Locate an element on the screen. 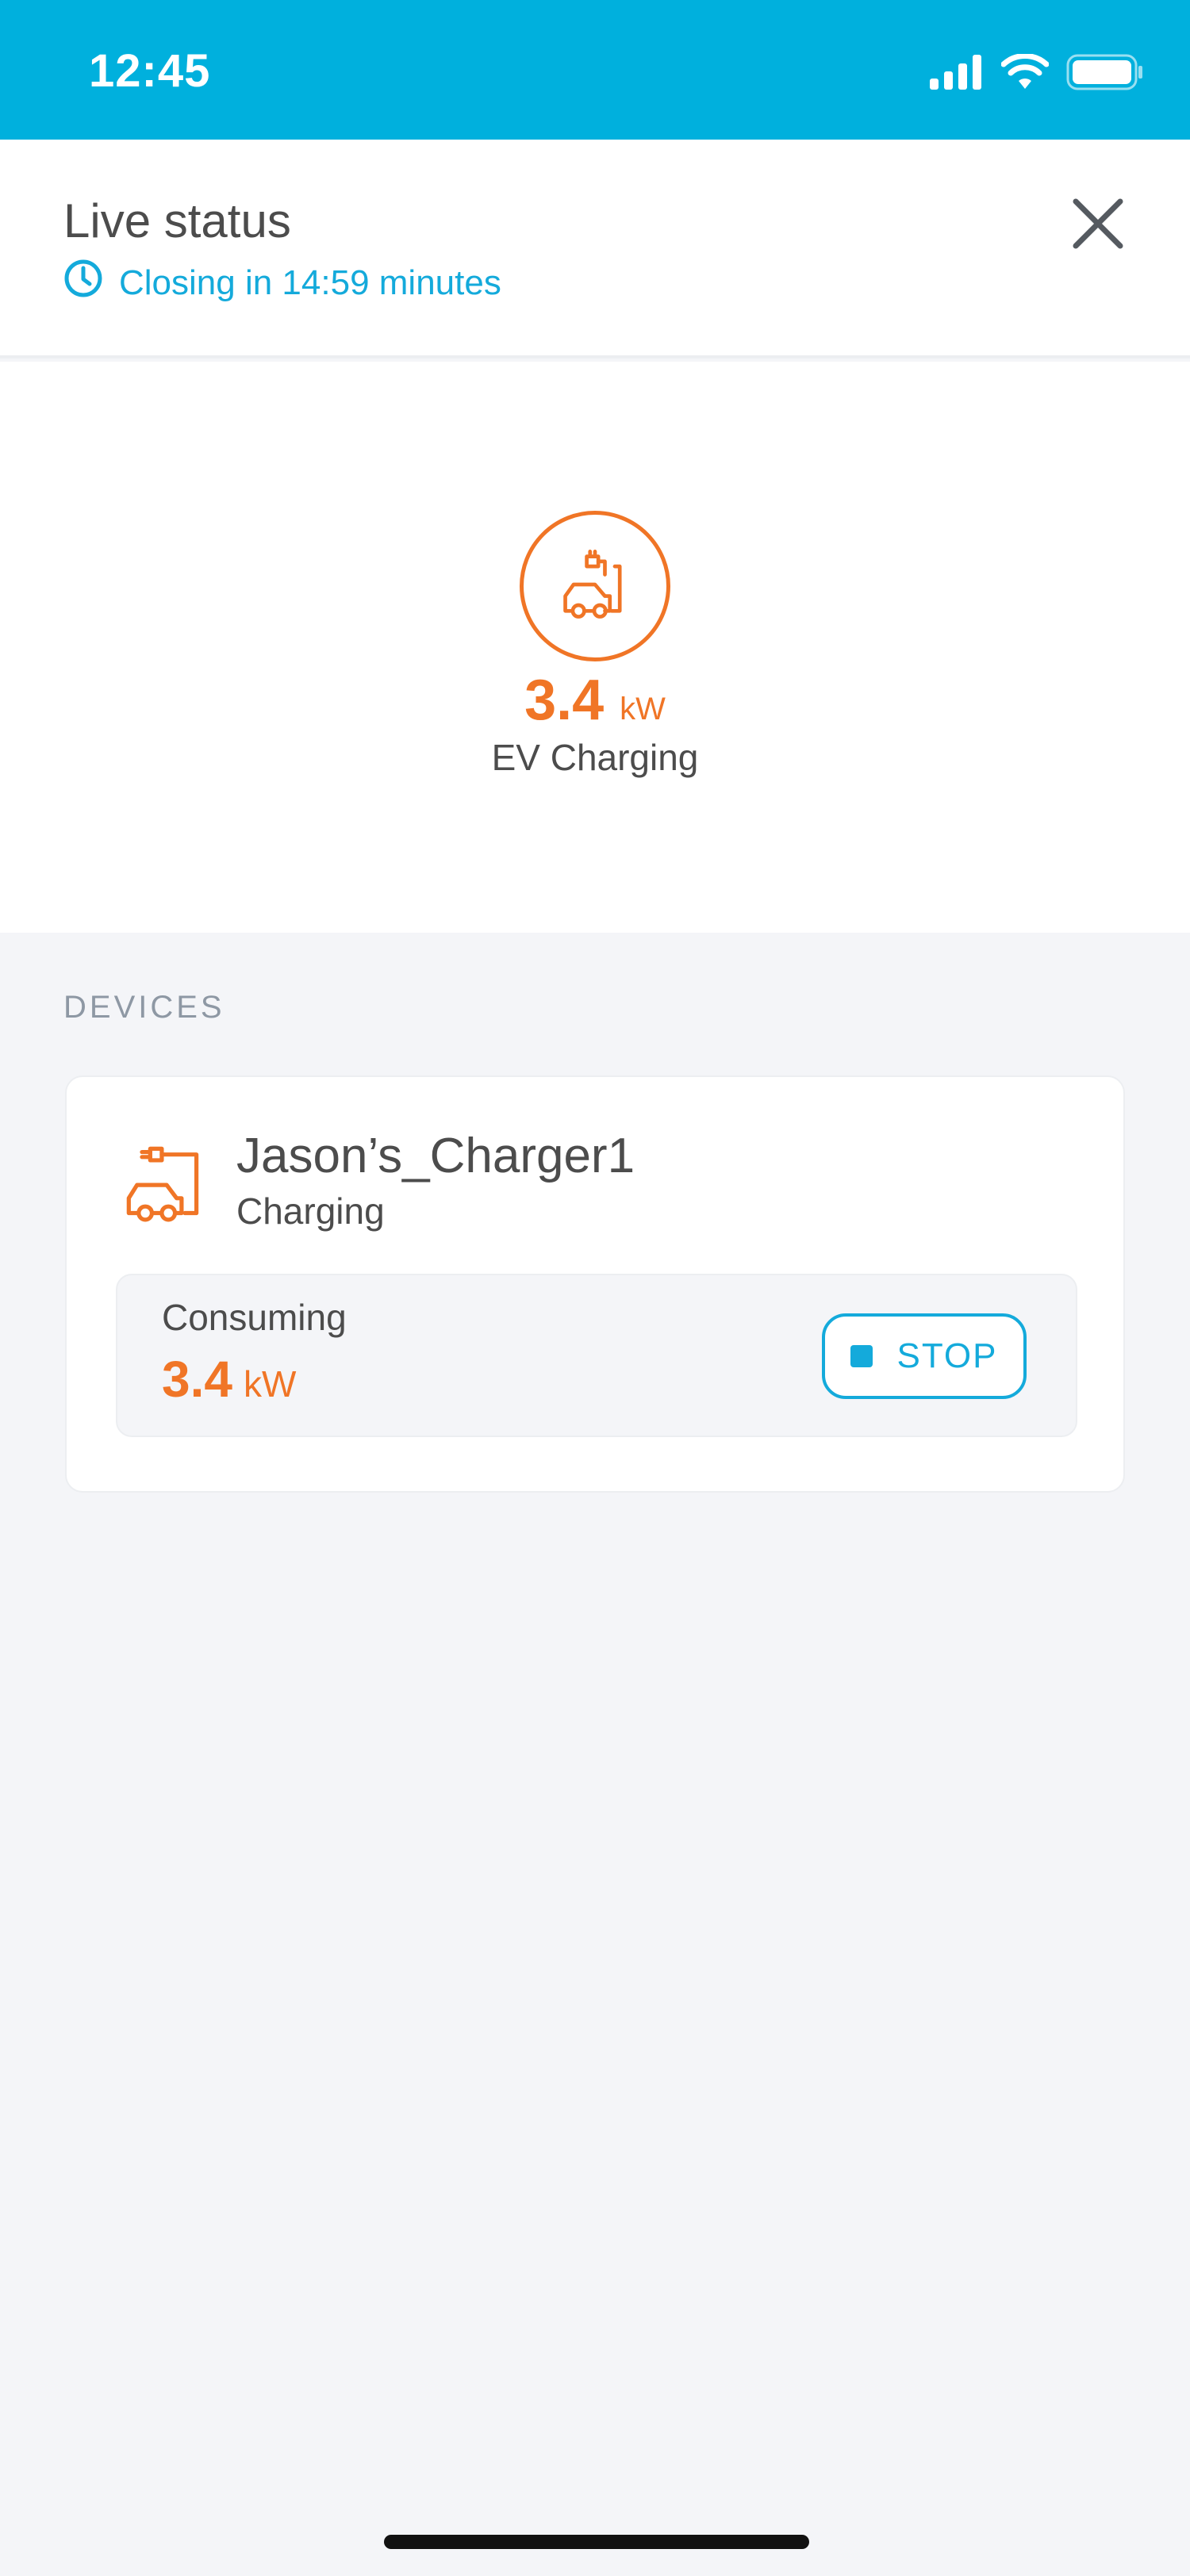 This screenshot has width=1190, height=2576. consuming-value: 3.4 is located at coordinates (197, 1380).